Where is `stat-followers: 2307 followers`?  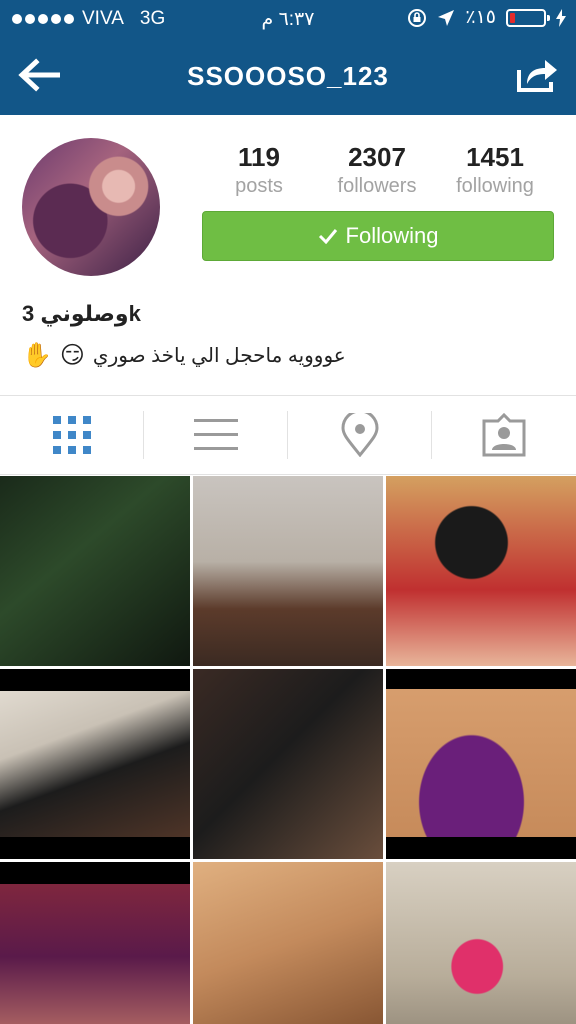 stat-followers: 2307 followers is located at coordinates (377, 170).